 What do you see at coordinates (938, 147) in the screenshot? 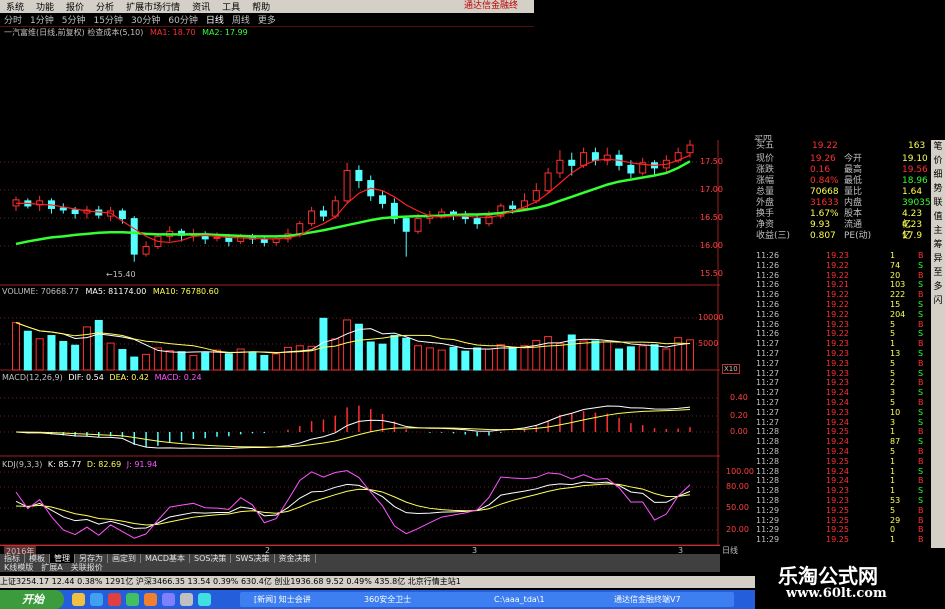
I see `side-tab-0: 笔` at bounding box center [938, 147].